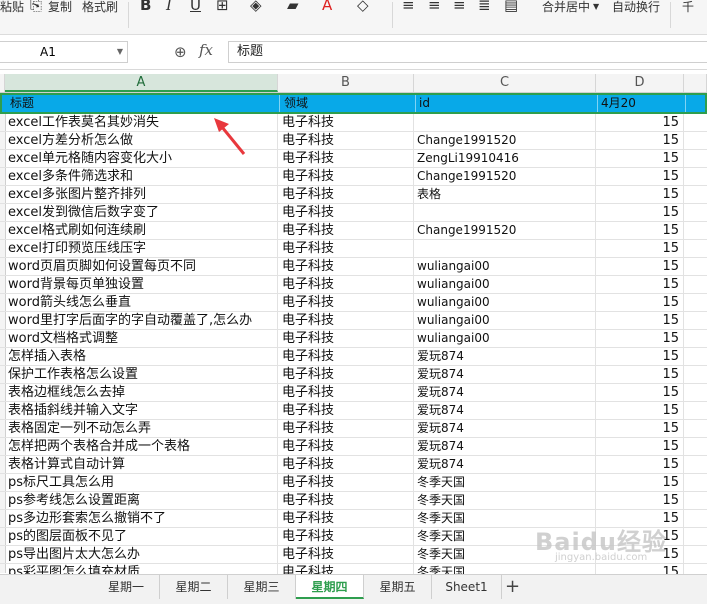 The width and height of the screenshot is (707, 604). I want to click on font-color-icon: A, so click(327, 6).